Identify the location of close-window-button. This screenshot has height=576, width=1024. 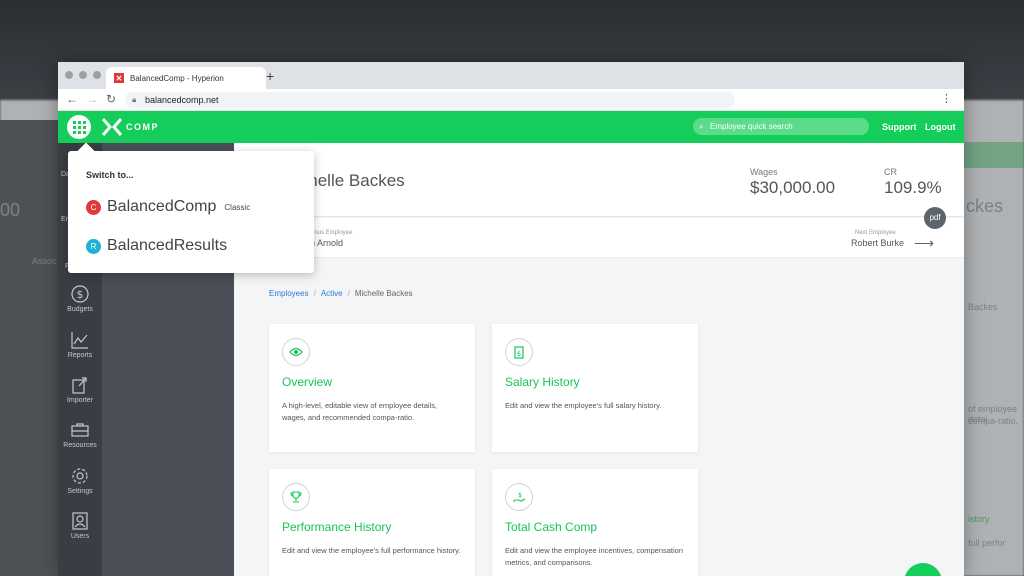
(69, 75).